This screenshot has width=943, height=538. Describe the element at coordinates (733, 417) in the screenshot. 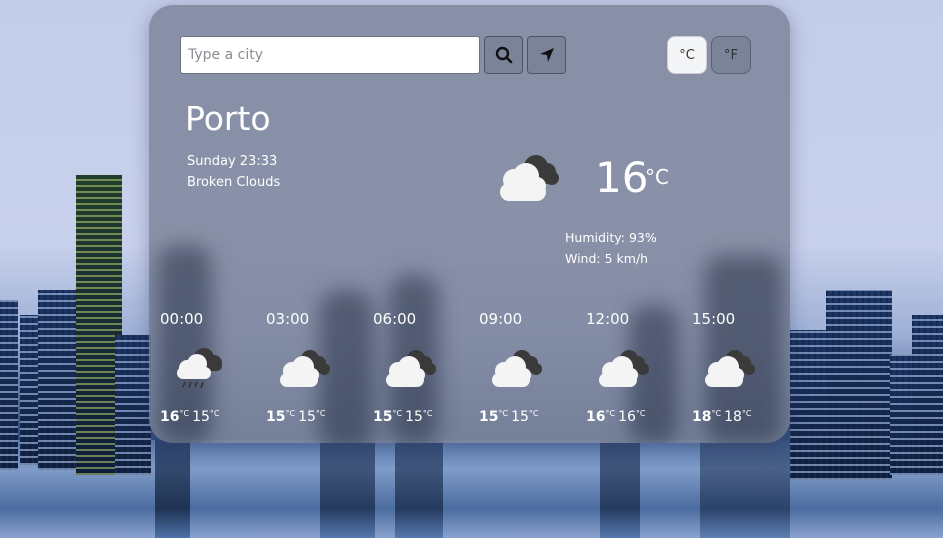

I see `forecast-min: 18` at that location.